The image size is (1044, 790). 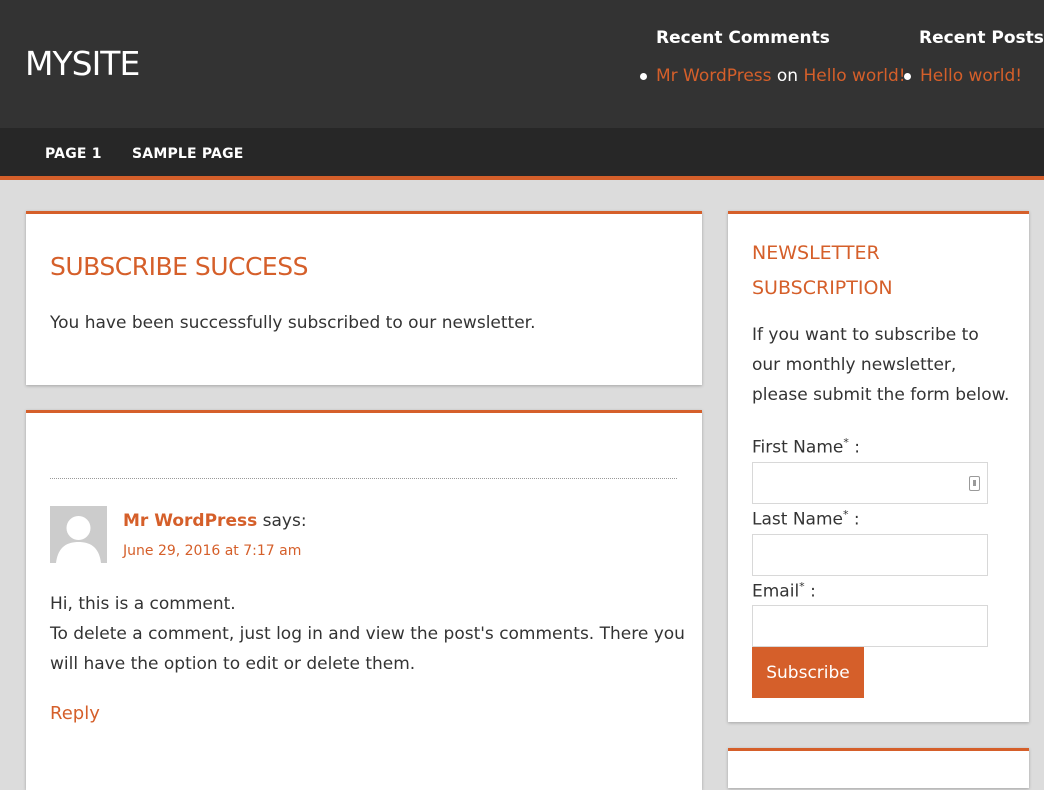 I want to click on last-name-field, so click(x=870, y=555).